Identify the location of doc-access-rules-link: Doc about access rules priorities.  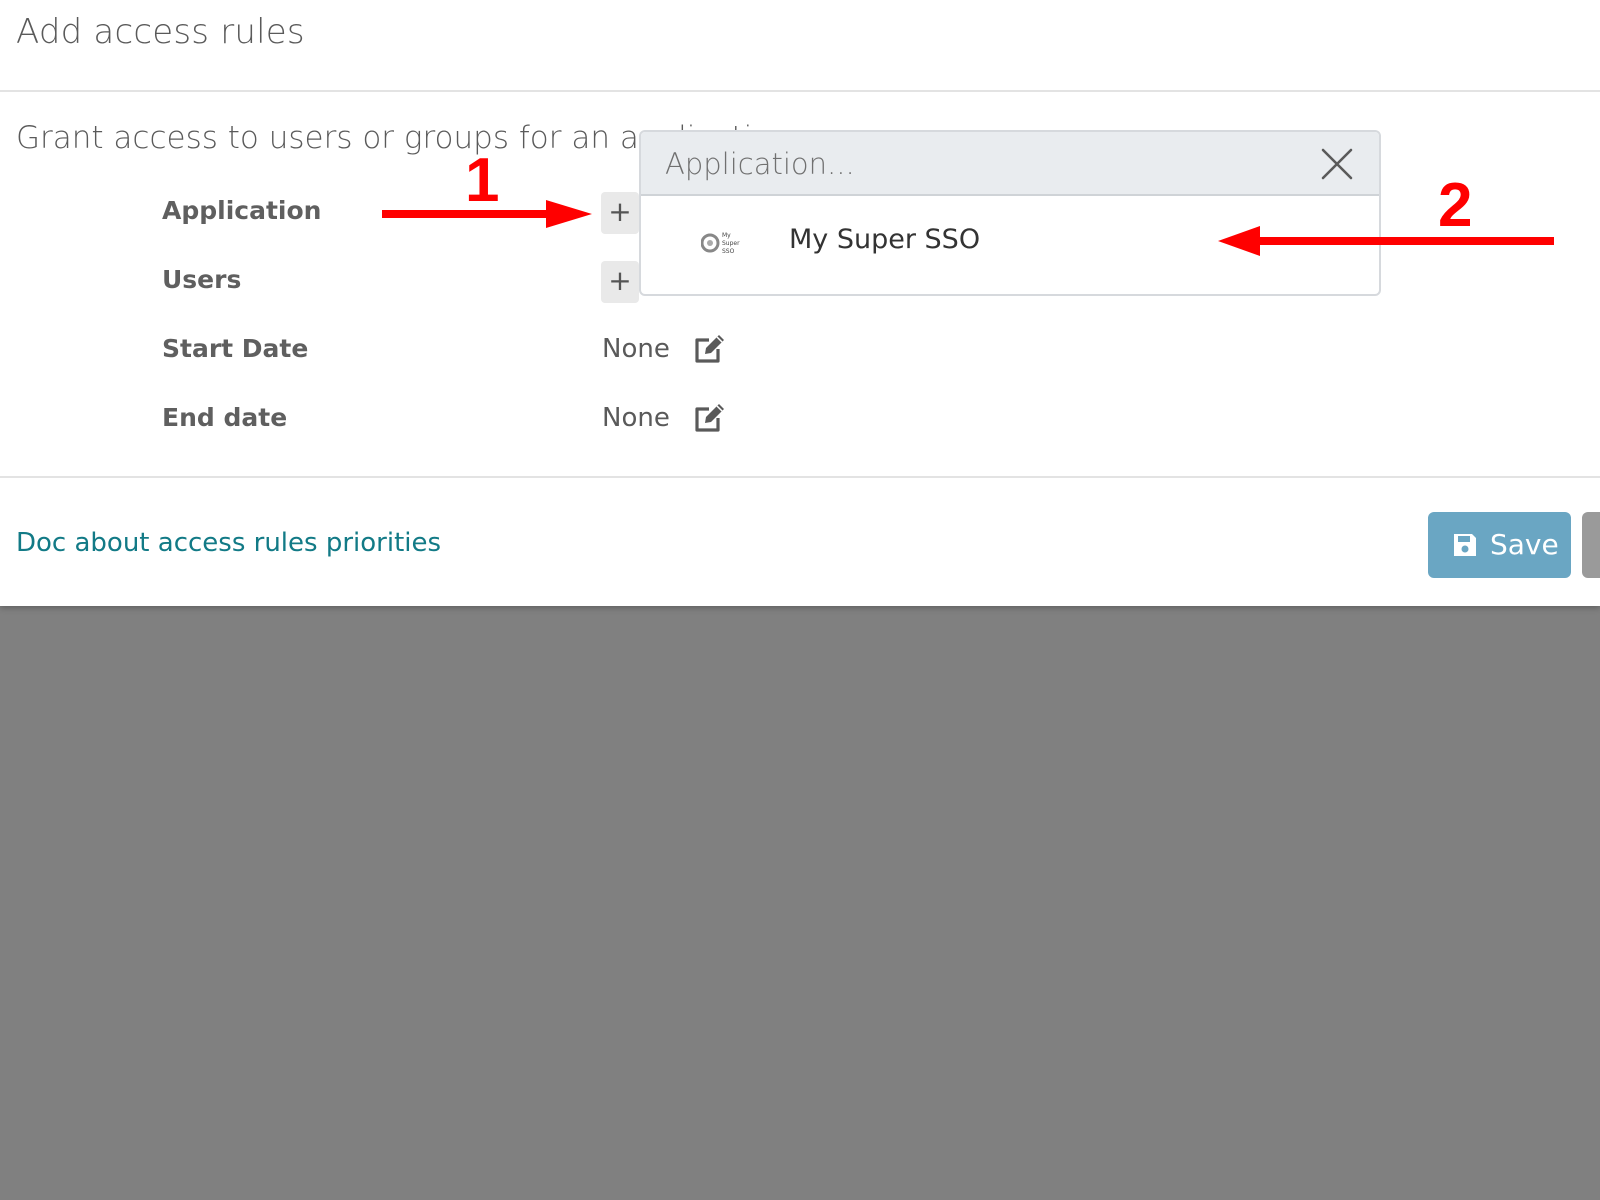
(228, 543).